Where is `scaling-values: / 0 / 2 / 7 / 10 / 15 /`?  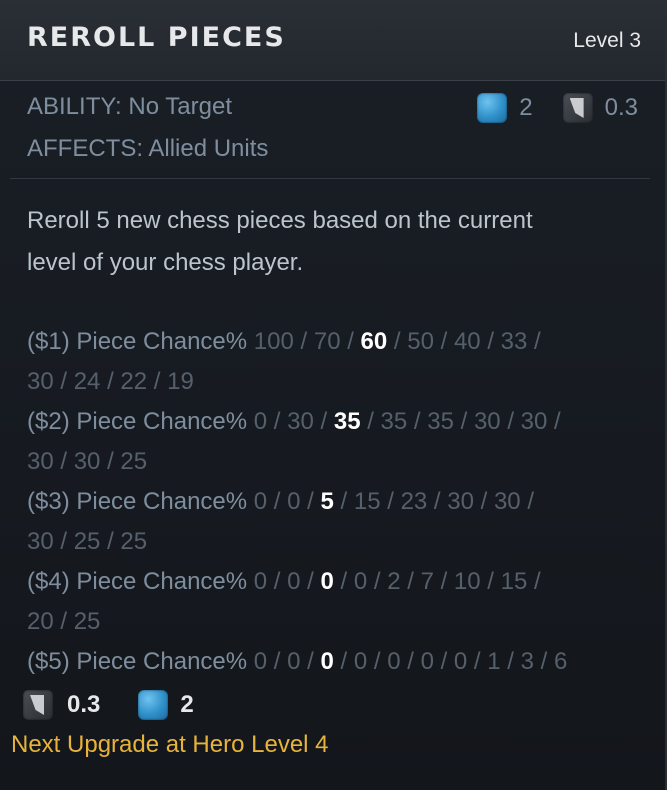
scaling-values: / 0 / 2 / 7 / 10 / 15 / is located at coordinates (437, 581).